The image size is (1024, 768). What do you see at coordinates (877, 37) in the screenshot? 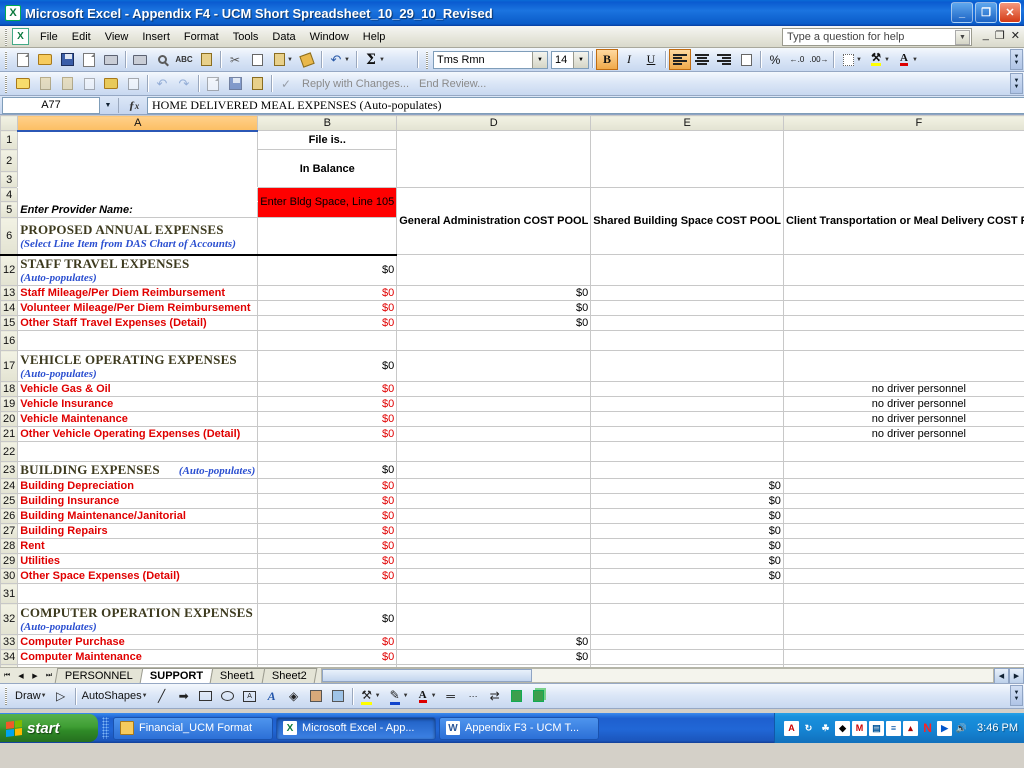
I see `ask-a-question-input: Type a question for help ▼` at bounding box center [877, 37].